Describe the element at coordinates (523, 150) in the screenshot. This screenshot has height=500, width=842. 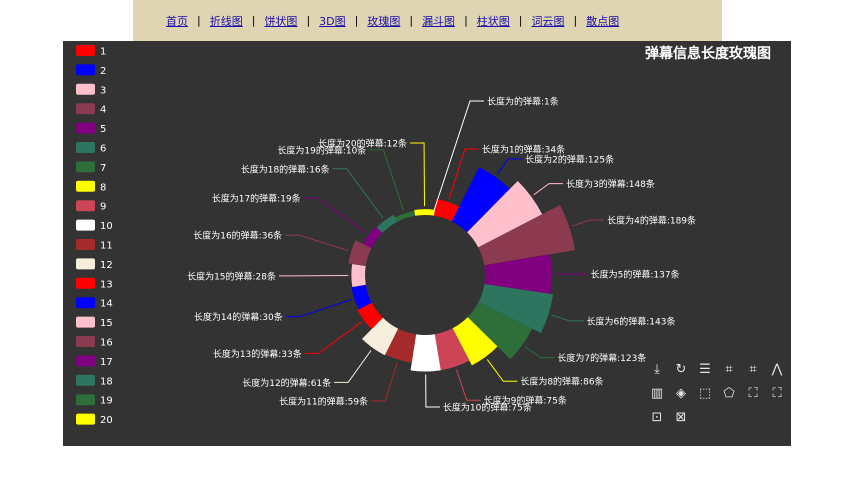
I see `data-label: 长度为1的弹幕:34条` at that location.